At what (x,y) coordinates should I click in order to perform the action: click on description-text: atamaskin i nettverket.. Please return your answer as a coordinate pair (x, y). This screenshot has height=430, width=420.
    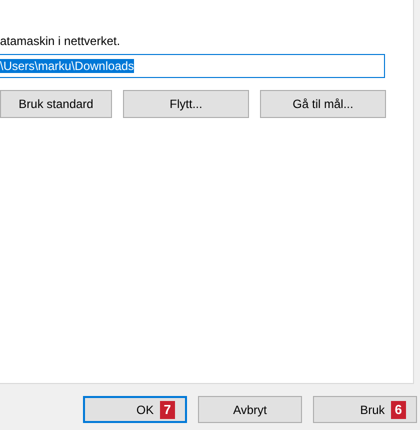
    Looking at the image, I should click on (61, 40).